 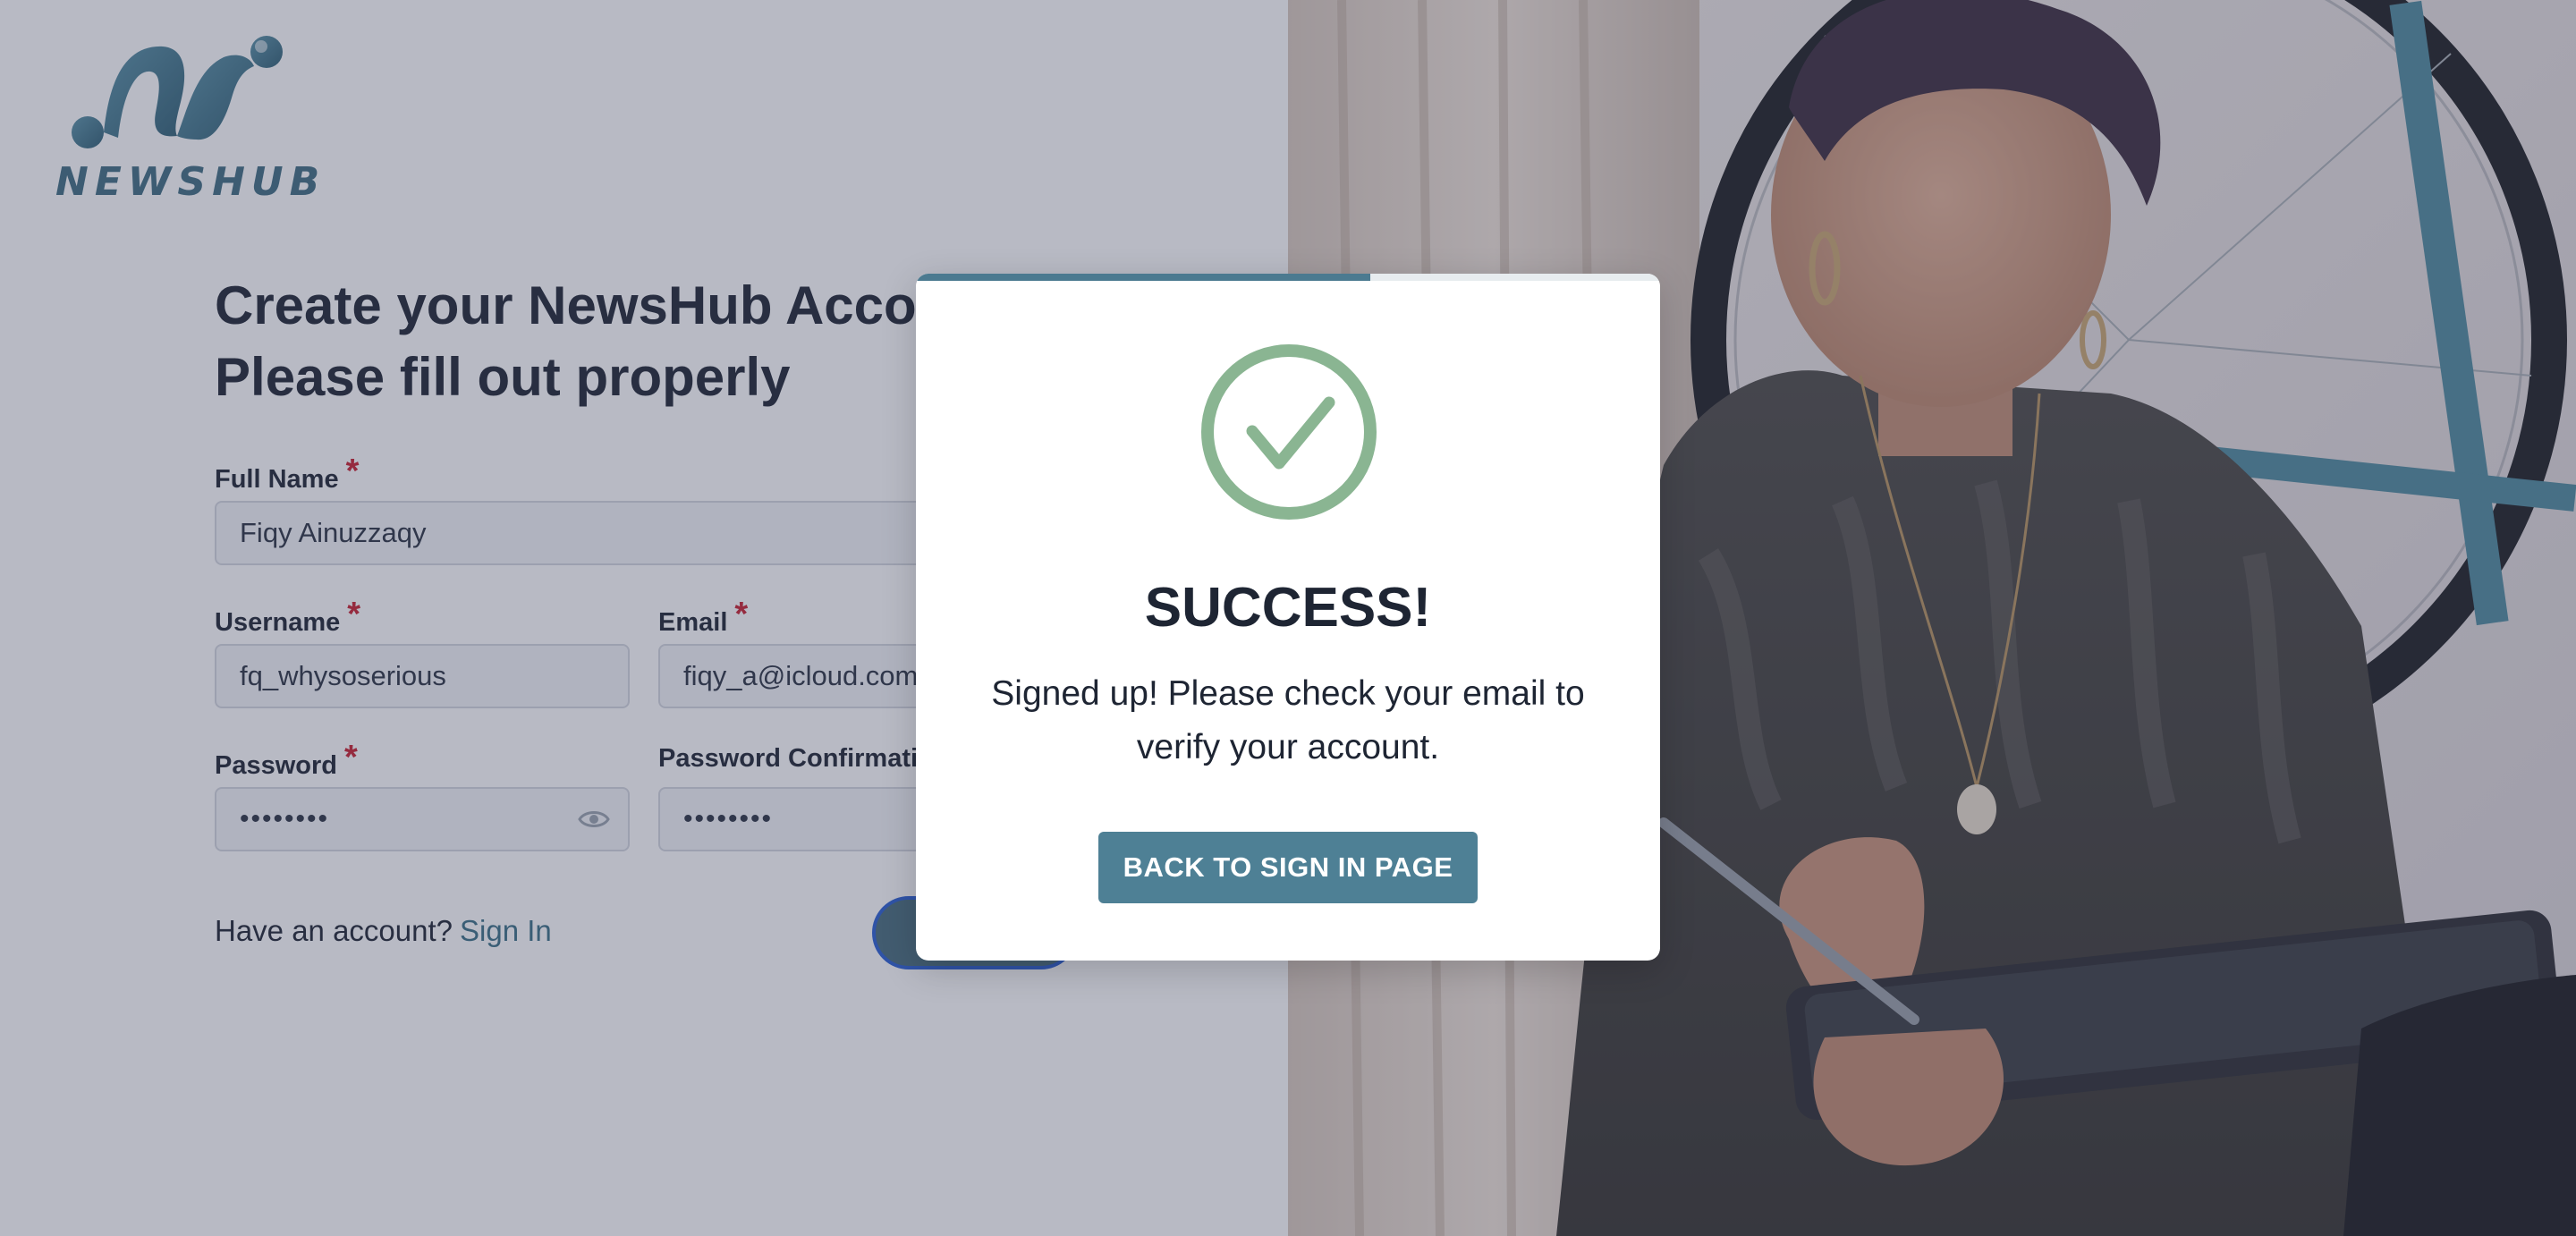 I want to click on modal-progress-bar, so click(x=1288, y=277).